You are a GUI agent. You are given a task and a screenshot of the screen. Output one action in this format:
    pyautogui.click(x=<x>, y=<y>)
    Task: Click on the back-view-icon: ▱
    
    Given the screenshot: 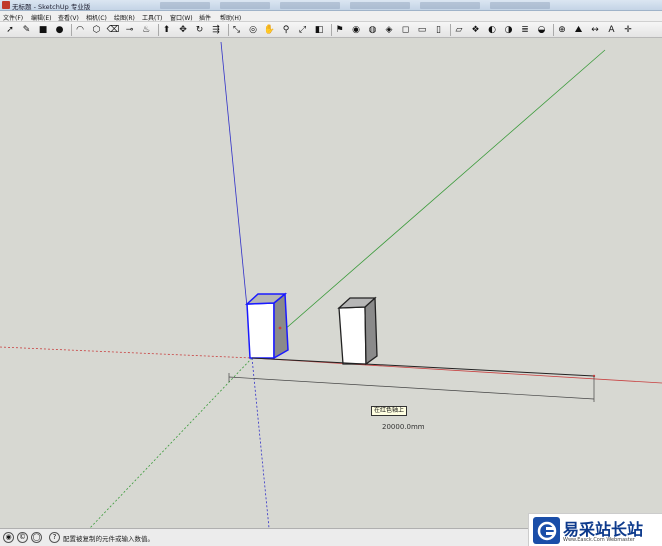 What is the action you would take?
    pyautogui.click(x=459, y=30)
    